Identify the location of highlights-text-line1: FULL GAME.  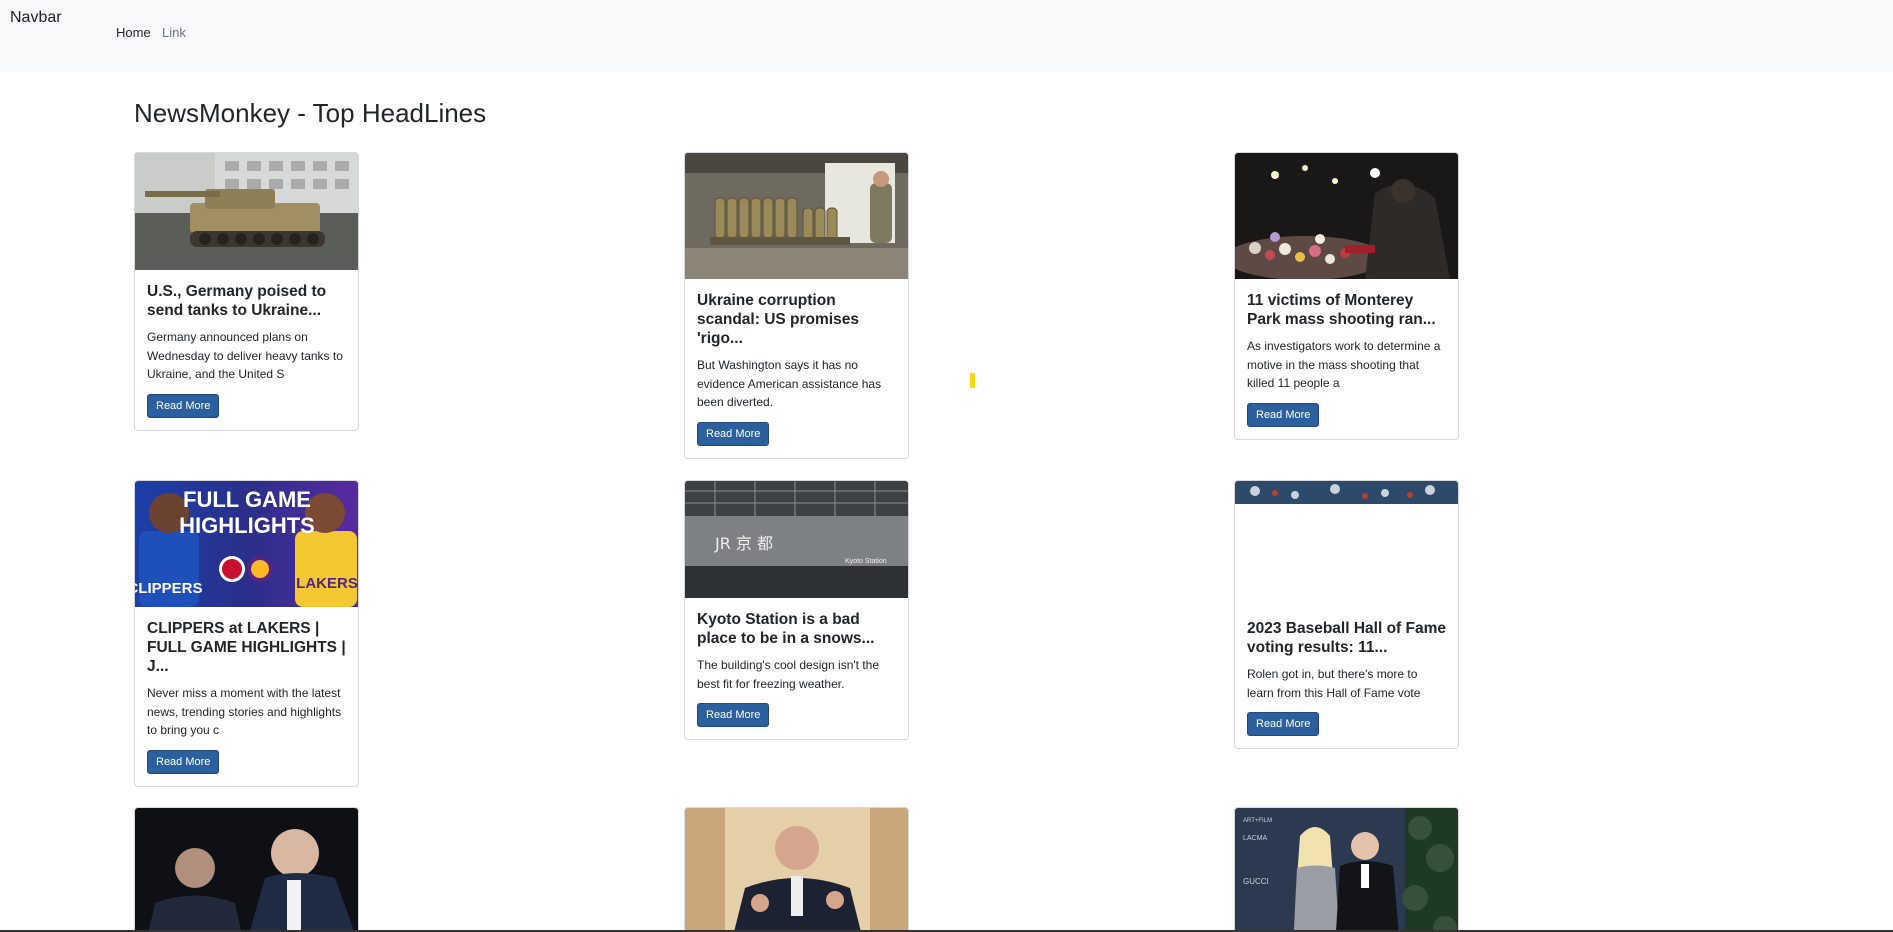
(247, 499).